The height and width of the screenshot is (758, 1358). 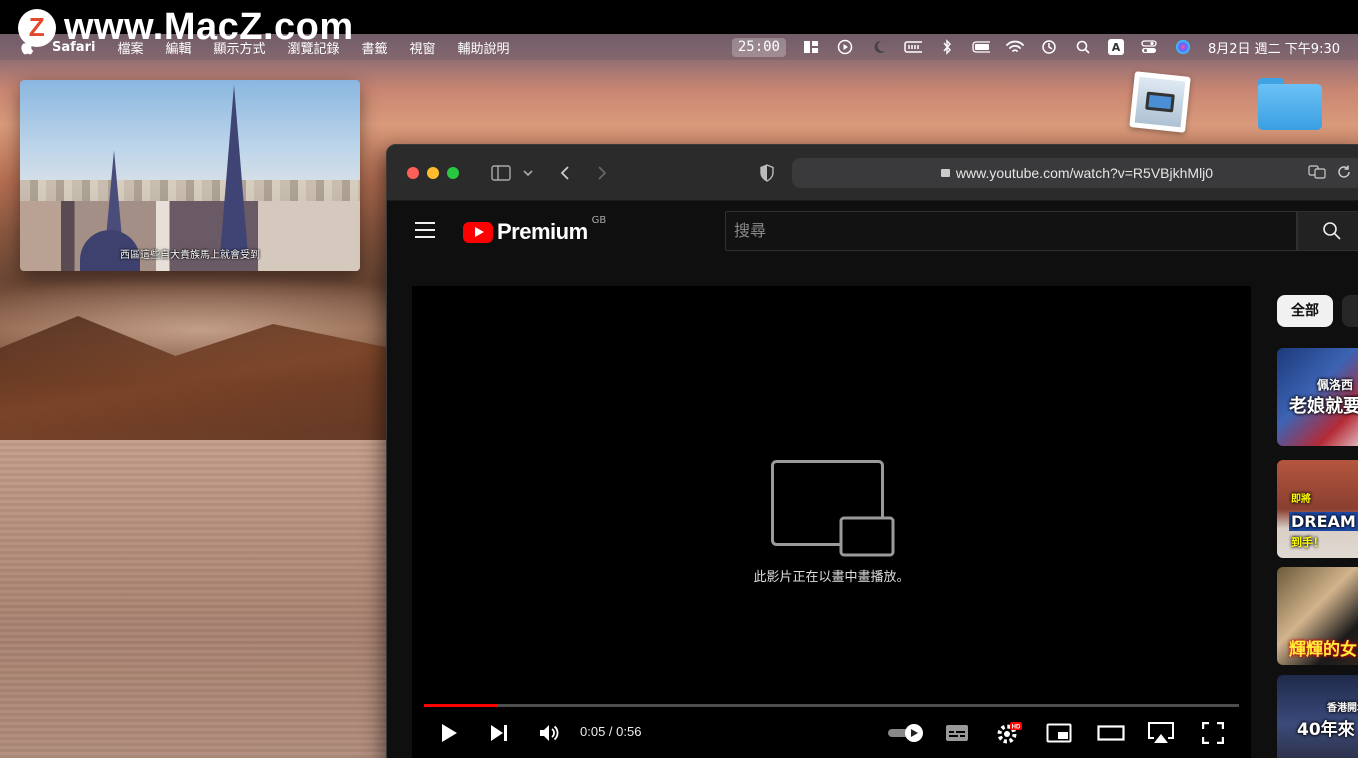 What do you see at coordinates (195, 599) in the screenshot?
I see `wallpaper-sea` at bounding box center [195, 599].